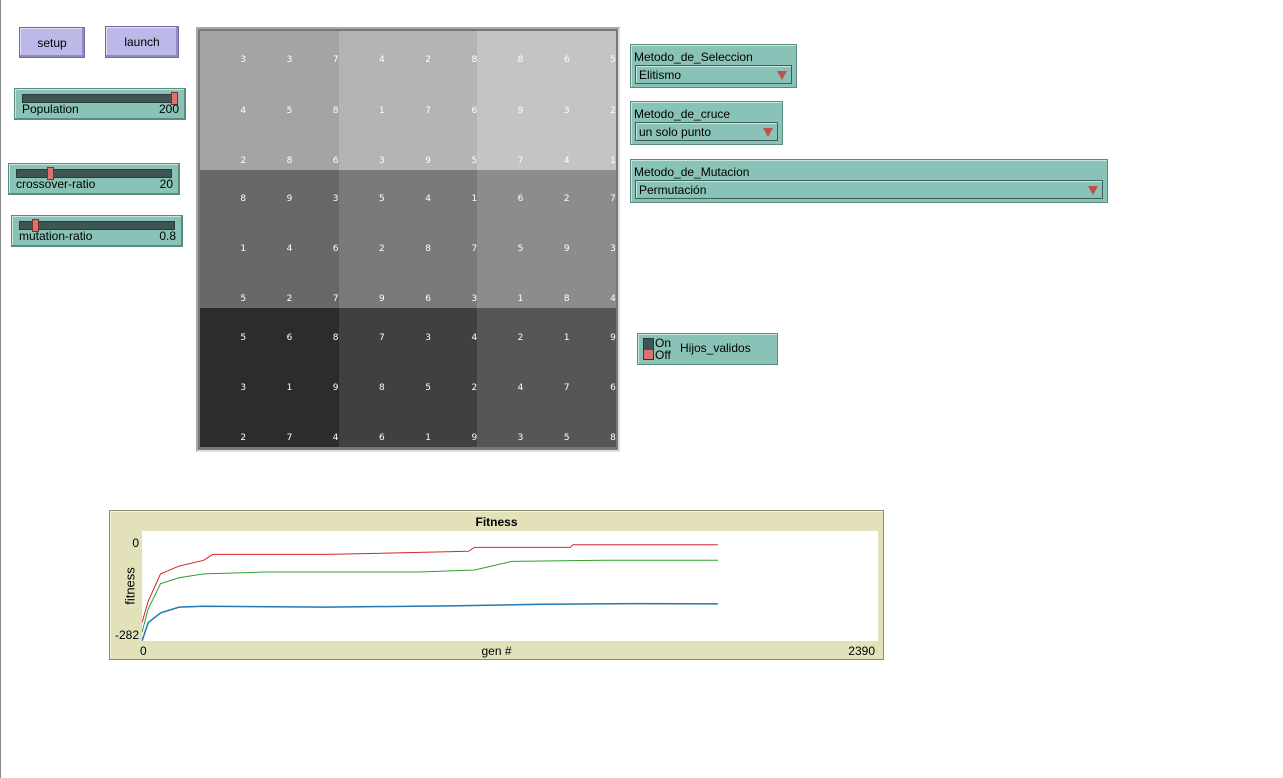 This screenshot has height=778, width=1283. I want to click on plot-canvas, so click(429, 593).